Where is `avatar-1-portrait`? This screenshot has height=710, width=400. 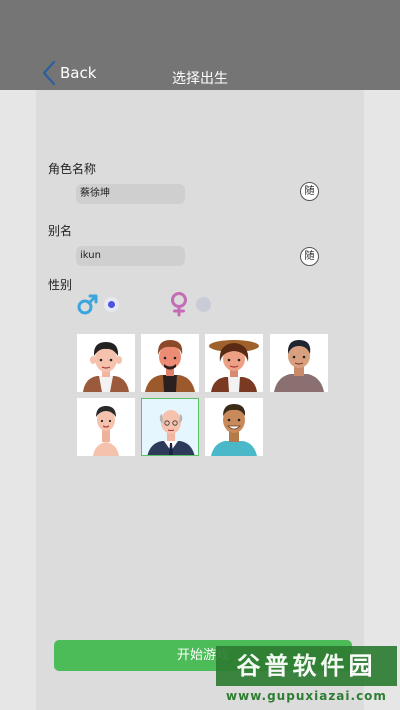 avatar-1-portrait is located at coordinates (106, 367).